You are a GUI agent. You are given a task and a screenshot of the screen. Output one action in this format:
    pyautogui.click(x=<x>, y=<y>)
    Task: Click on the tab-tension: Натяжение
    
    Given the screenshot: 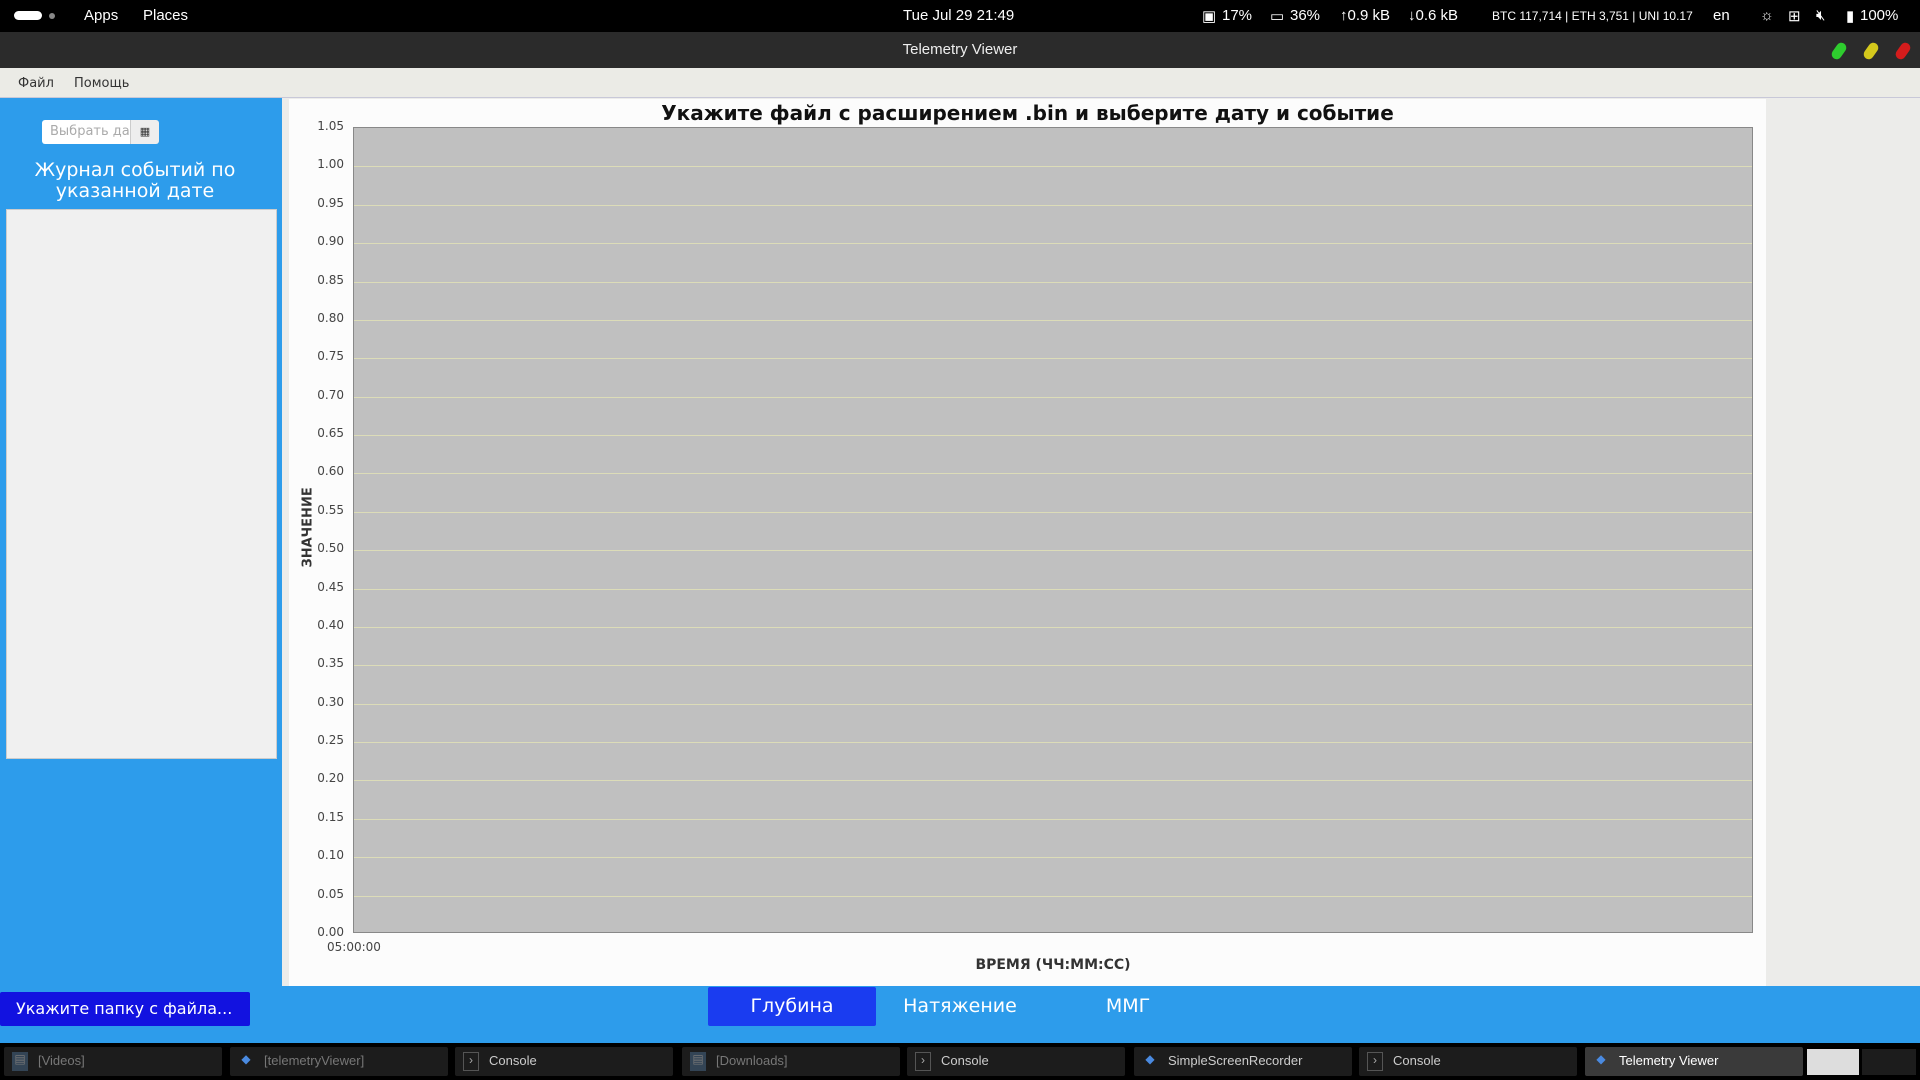 What is the action you would take?
    pyautogui.click(x=960, y=1006)
    